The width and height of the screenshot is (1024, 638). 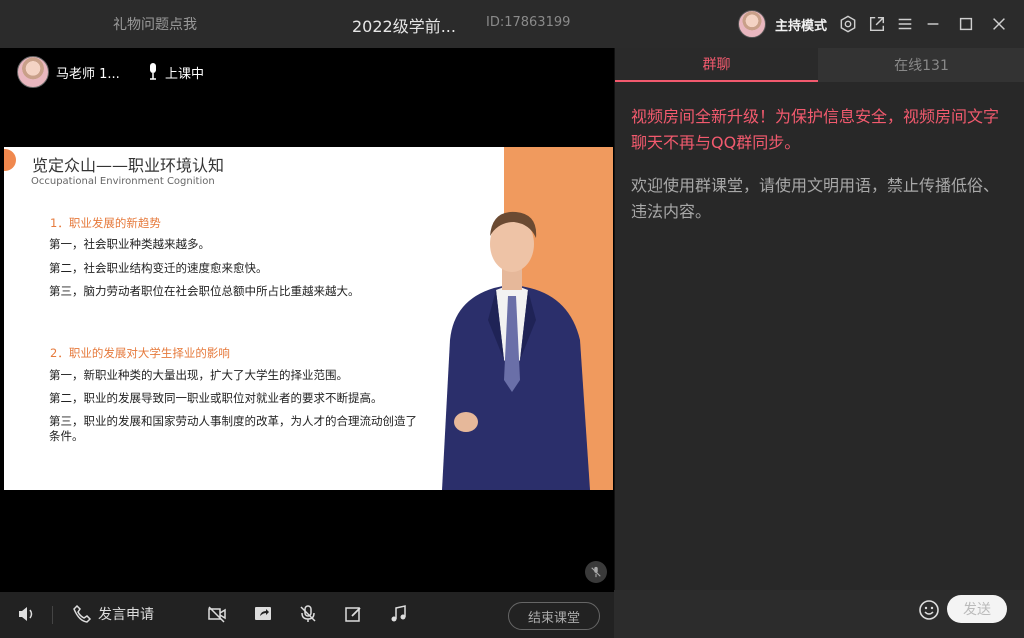 I want to click on slide-line: 第二，职业的发展导致同一职业或职位对就业者的要求不断提高。, so click(x=216, y=398).